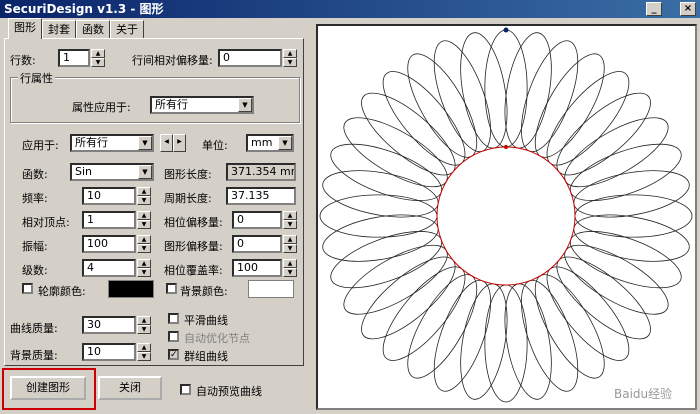  Describe the element at coordinates (40, 145) in the screenshot. I see `apply-label: 应用于:` at that location.